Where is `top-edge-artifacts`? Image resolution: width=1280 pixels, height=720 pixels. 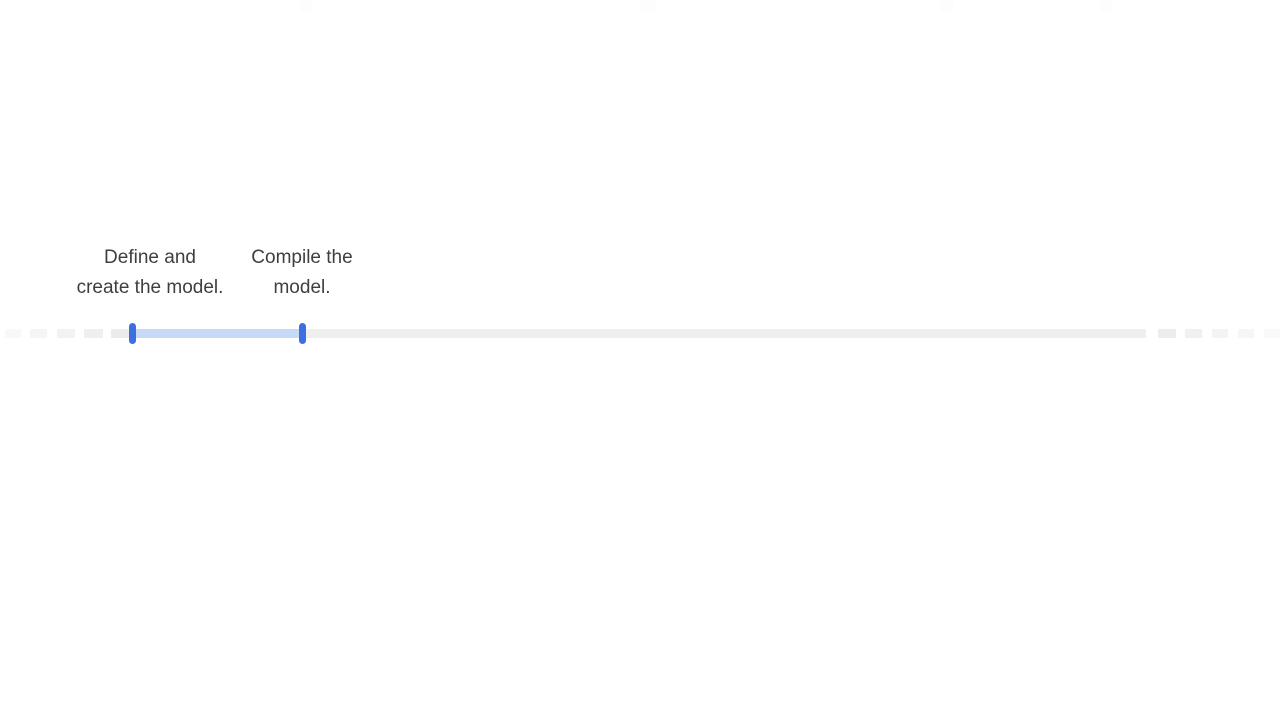 top-edge-artifacts is located at coordinates (640, 7).